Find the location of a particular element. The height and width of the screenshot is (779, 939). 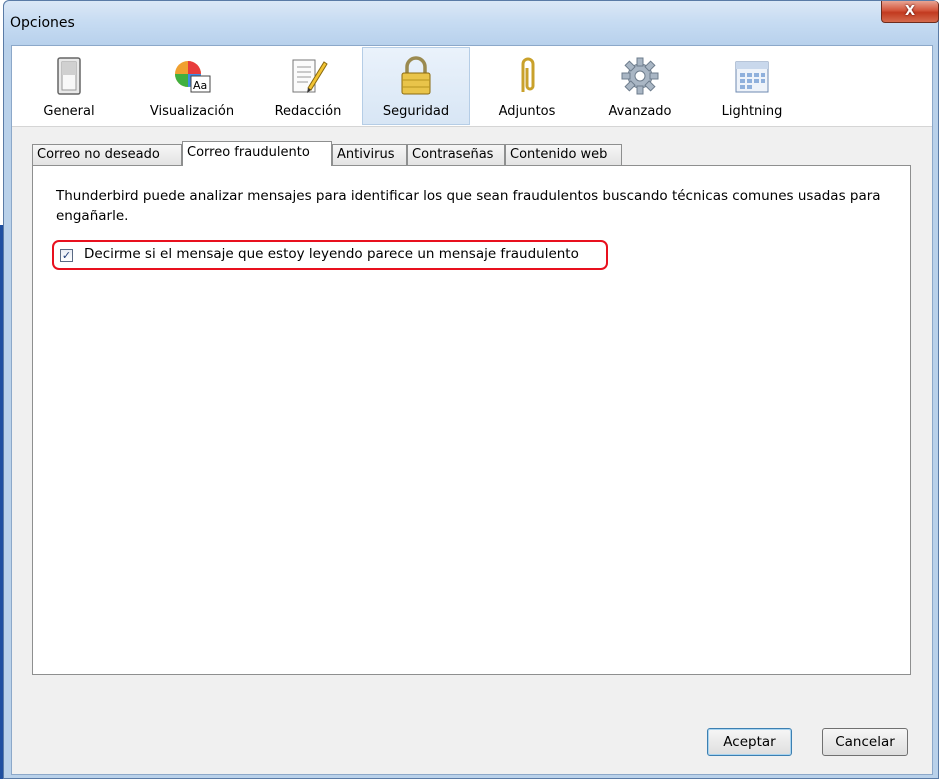

pane-label: General is located at coordinates (69, 111).